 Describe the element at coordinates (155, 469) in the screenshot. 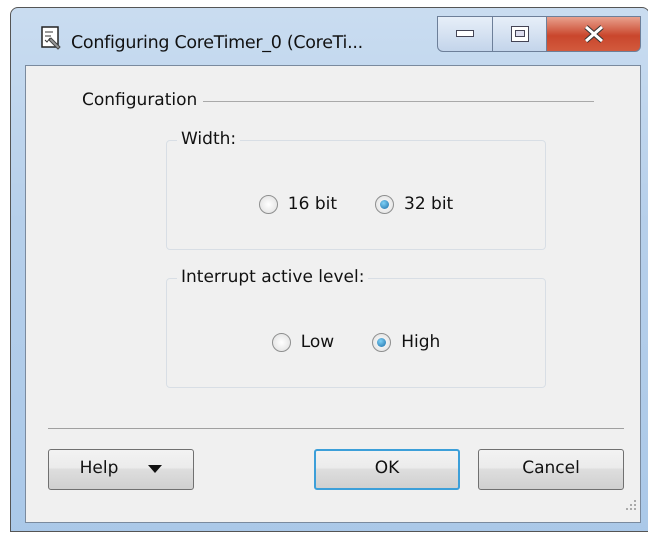

I see `caret-icon` at that location.